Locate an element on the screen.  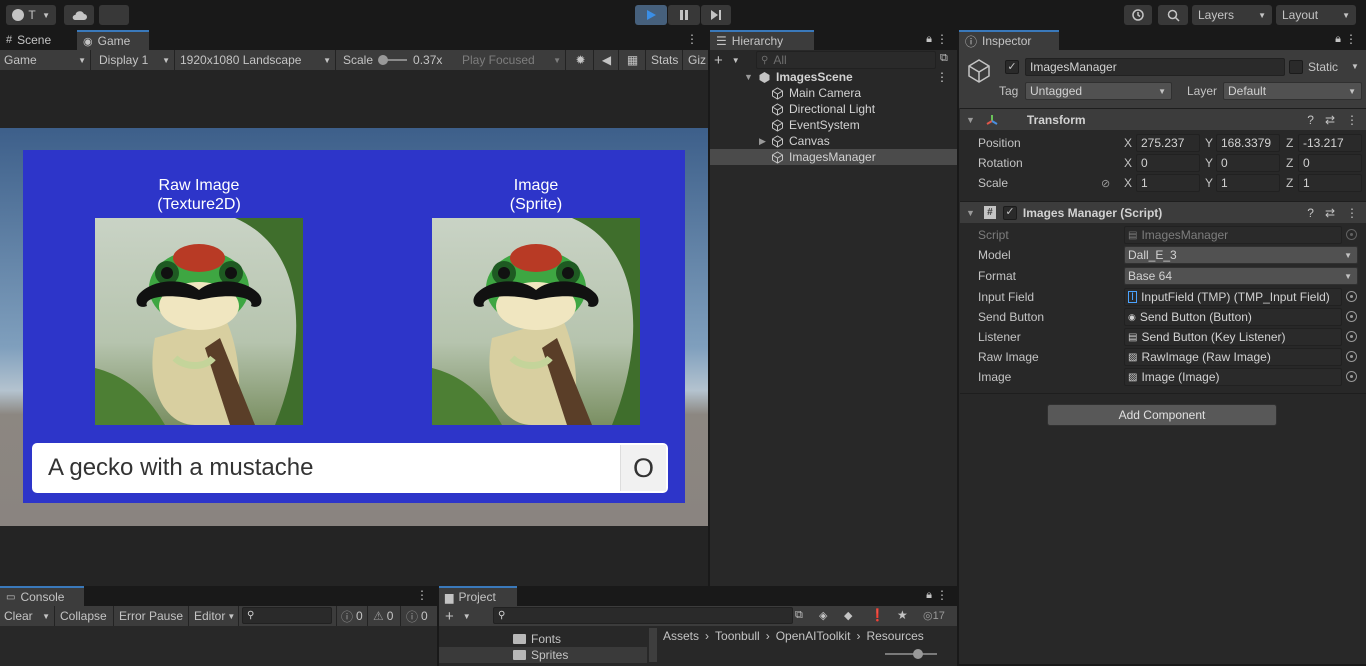
search-button is located at coordinates (1173, 15).